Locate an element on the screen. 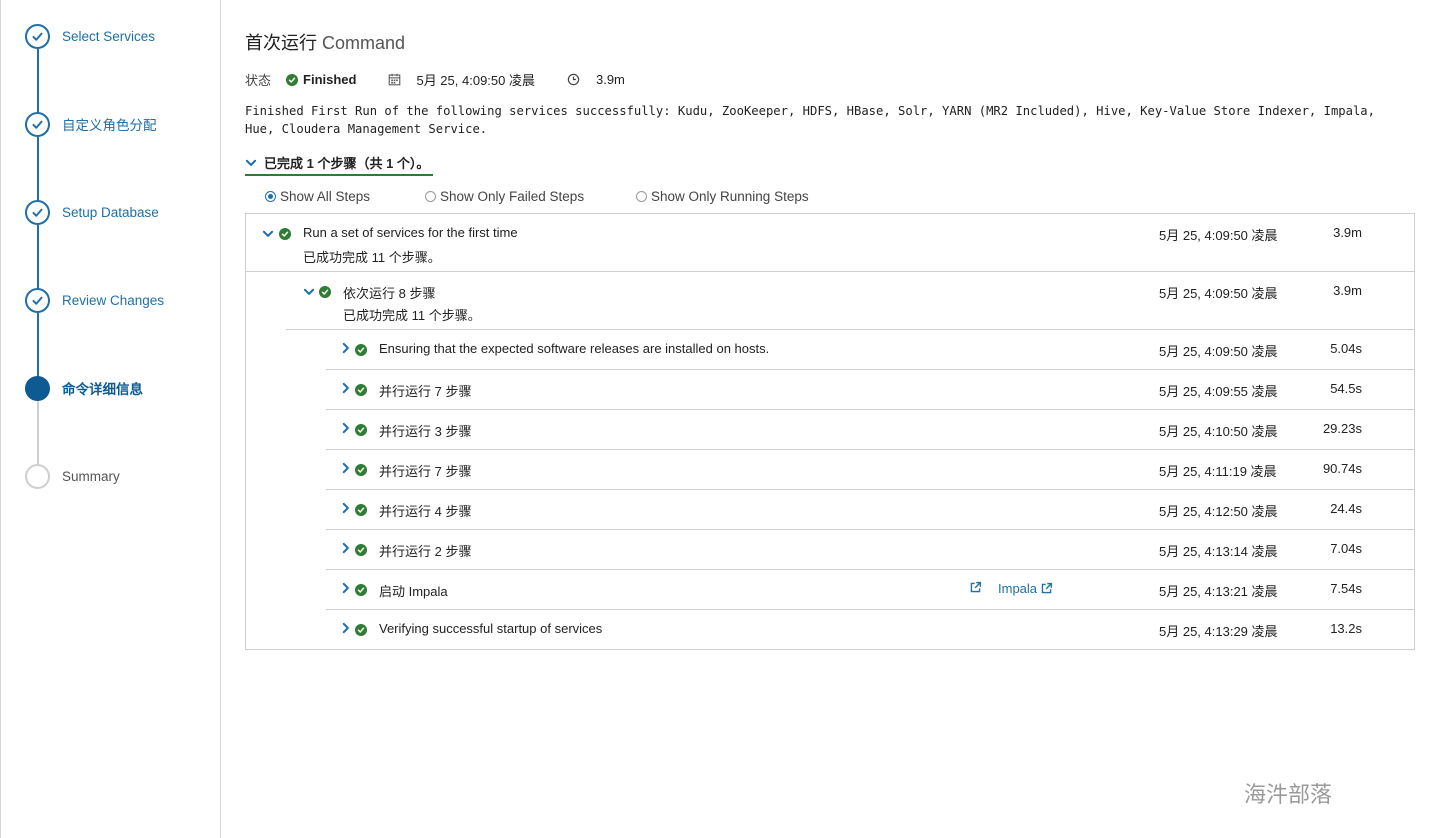 This screenshot has width=1439, height=838. wizard-step-setup-database: Setup Database is located at coordinates (92, 212).